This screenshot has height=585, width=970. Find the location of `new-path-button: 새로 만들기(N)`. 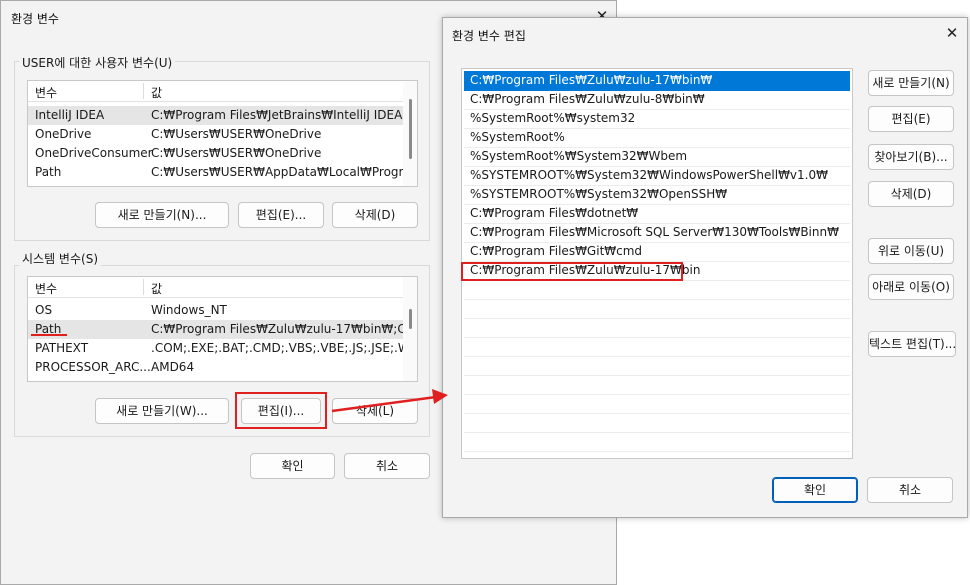

new-path-button: 새로 만들기(N) is located at coordinates (911, 83).